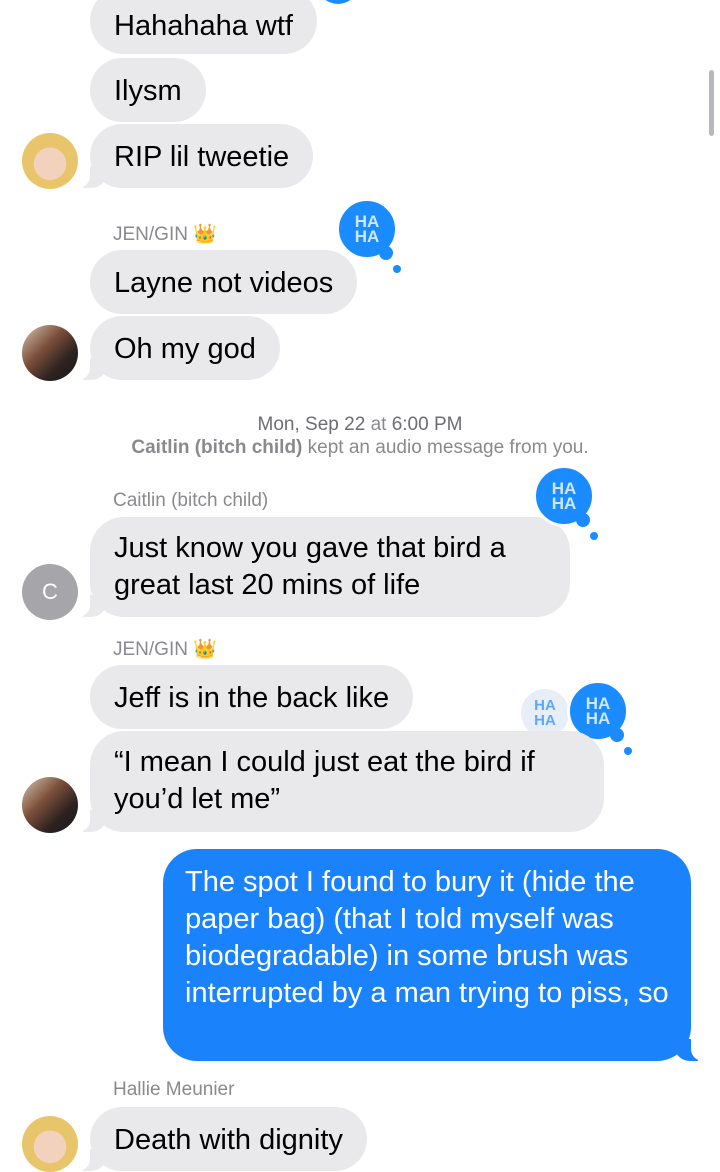  What do you see at coordinates (148, 90) in the screenshot?
I see `message-bubble: Ilysm` at bounding box center [148, 90].